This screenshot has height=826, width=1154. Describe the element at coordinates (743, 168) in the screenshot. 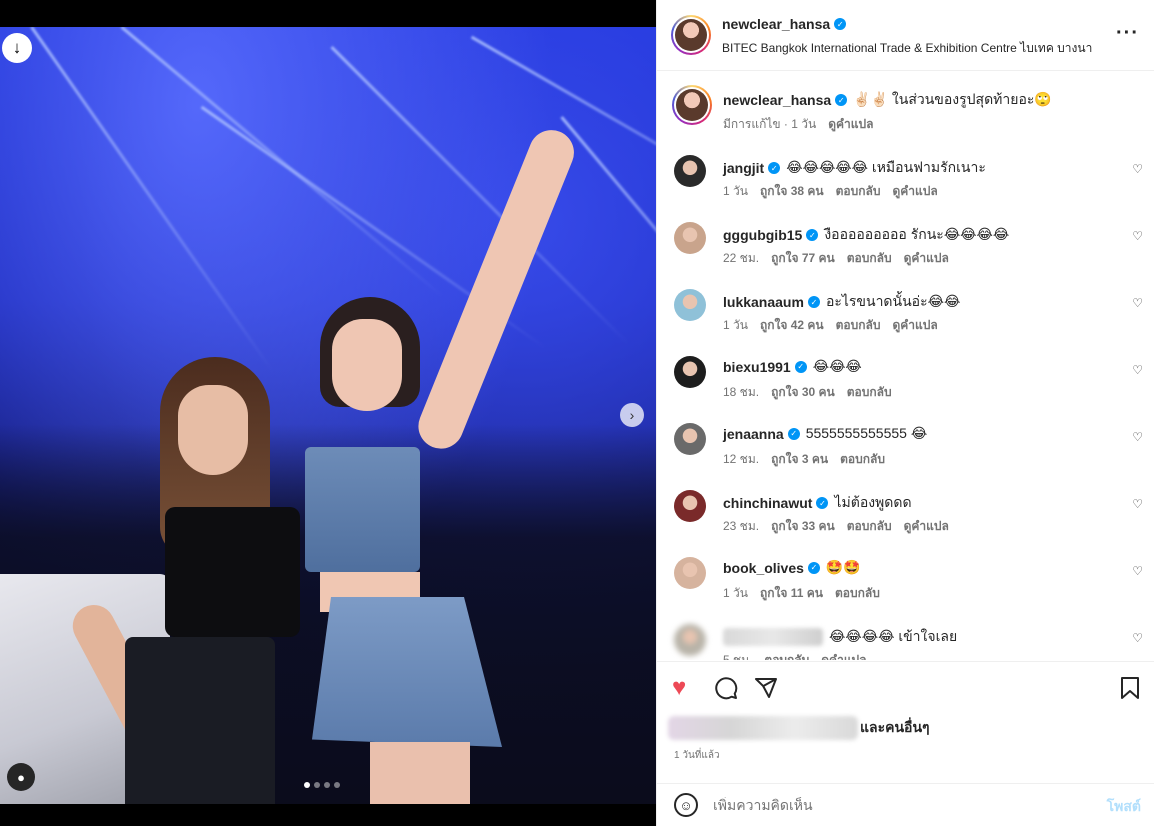

I see `comment-username: jangjit` at that location.